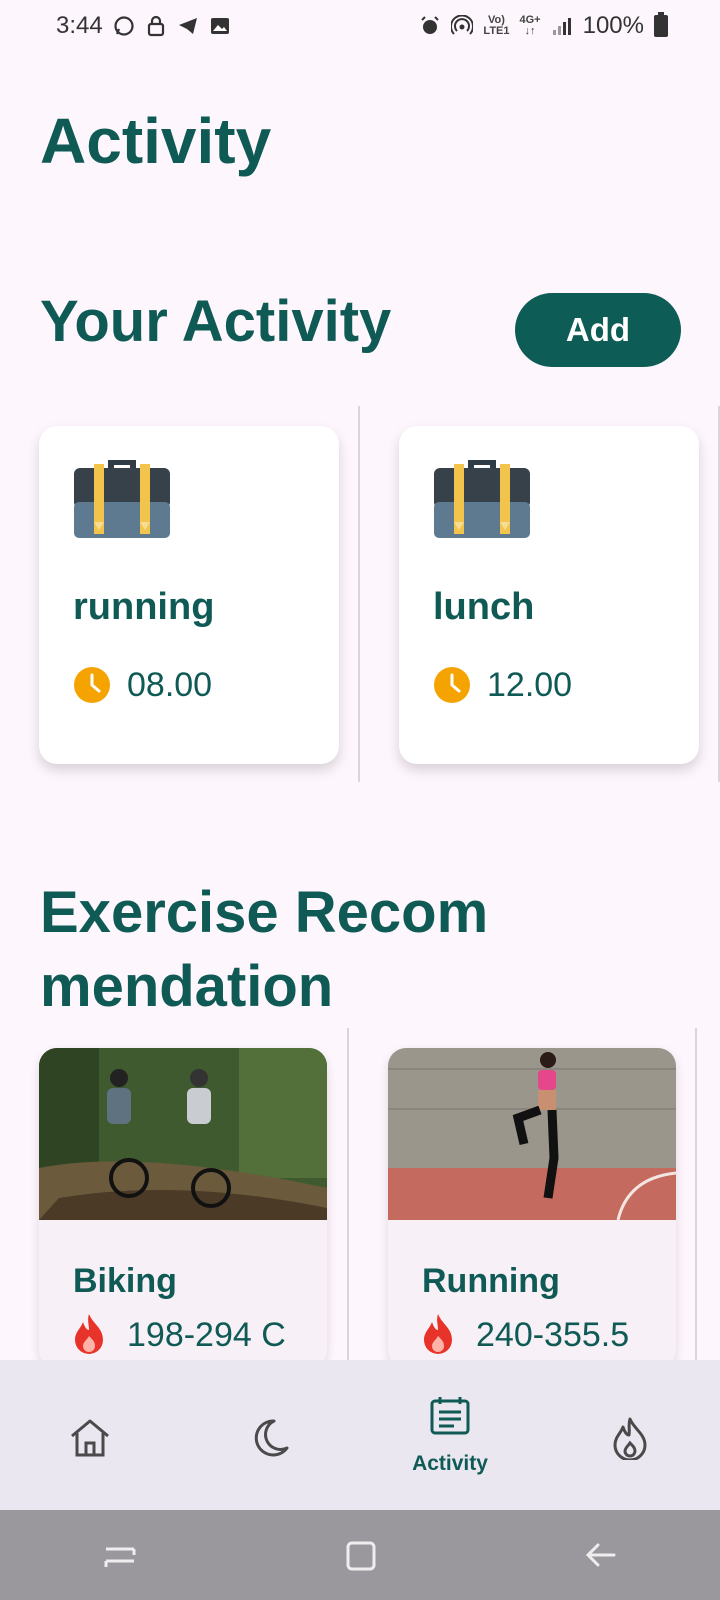  Describe the element at coordinates (661, 24) in the screenshot. I see `battery-icon` at that location.